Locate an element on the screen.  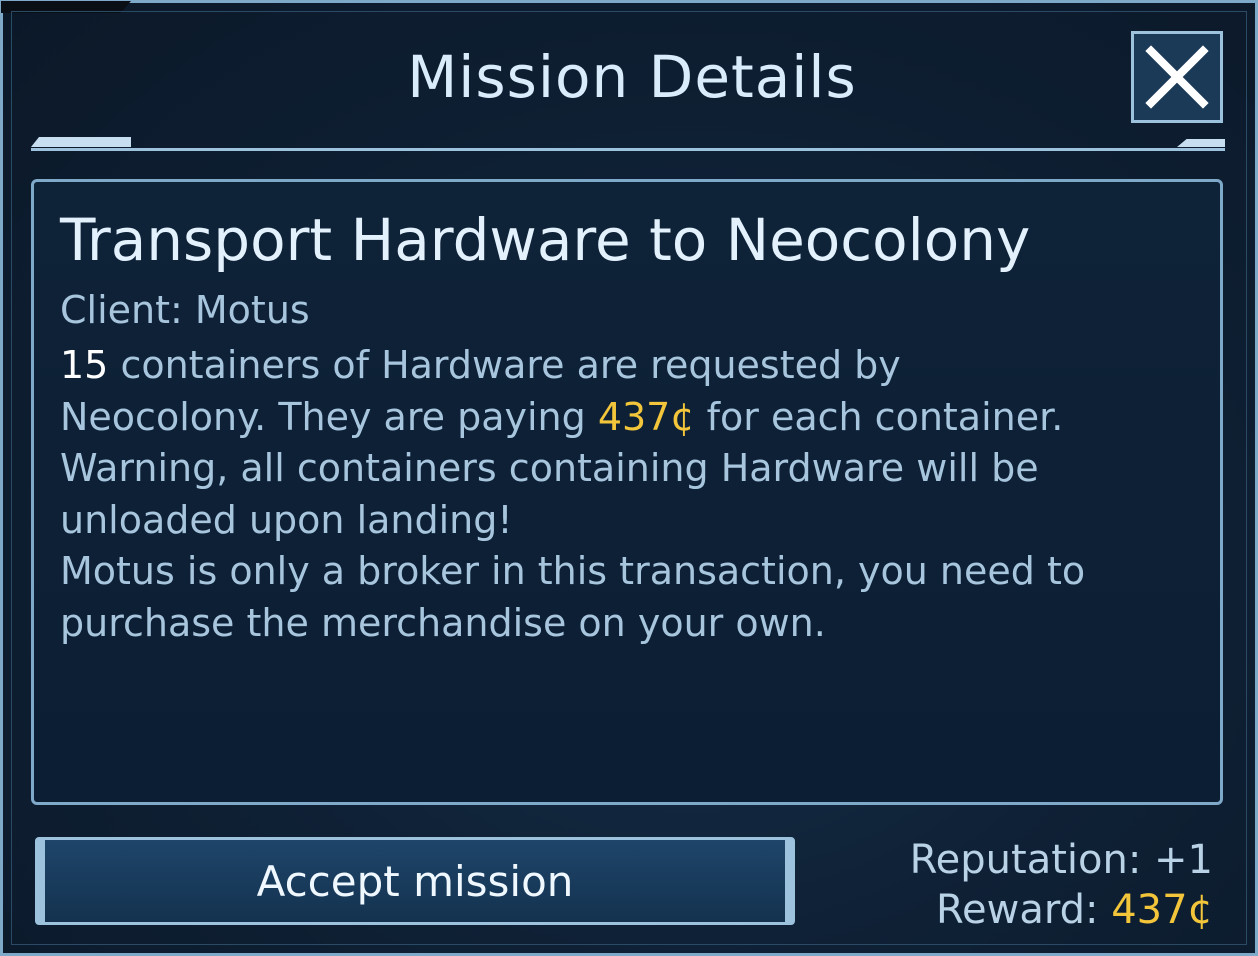
accept-mission-button: Accept mission is located at coordinates (415, 881).